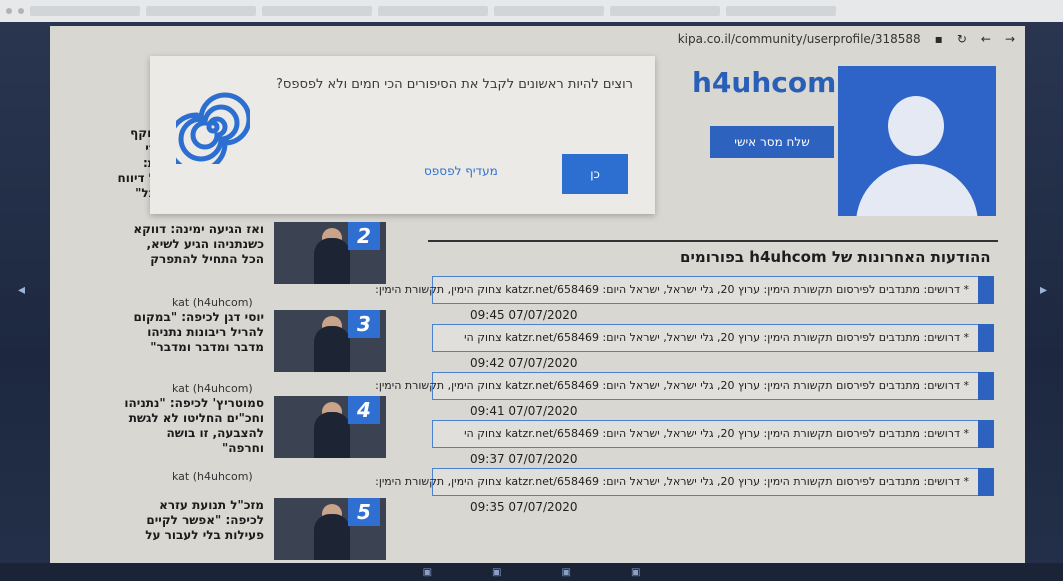 The image size is (1063, 581). What do you see at coordinates (772, 142) in the screenshot?
I see `send-message-button: שלח מסר אישי` at bounding box center [772, 142].